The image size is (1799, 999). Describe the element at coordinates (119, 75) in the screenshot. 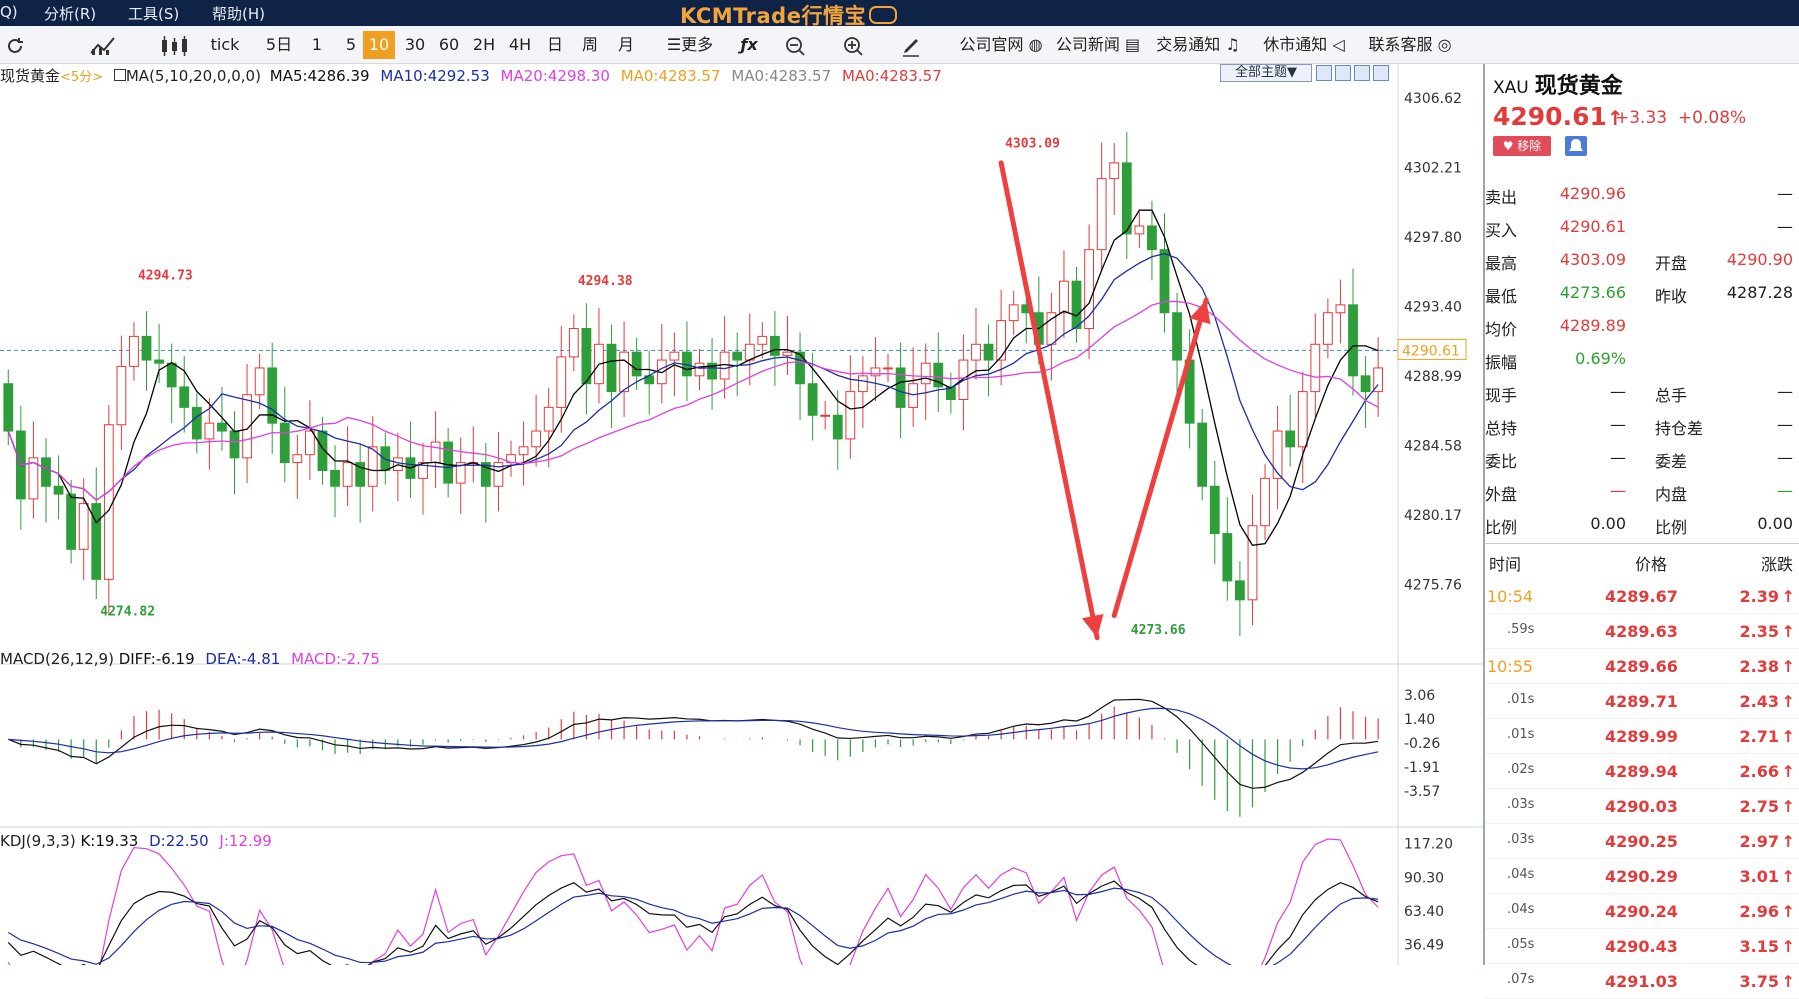

I see `chart-type-icon` at that location.